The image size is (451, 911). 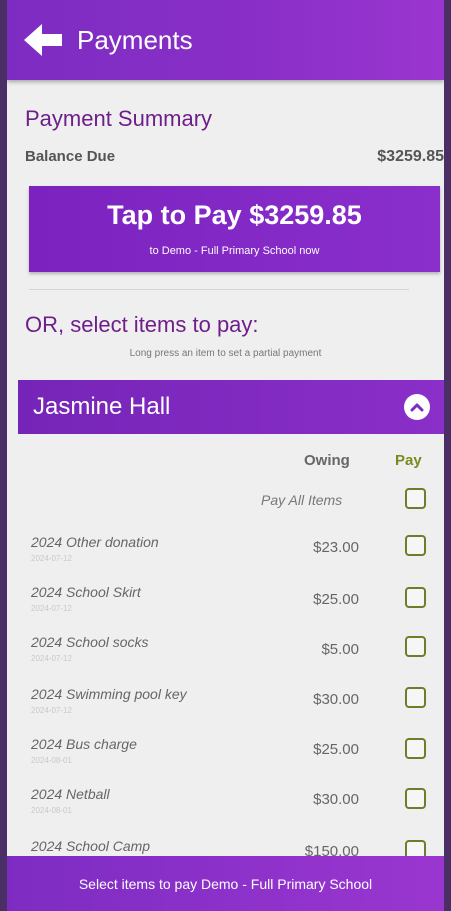 What do you see at coordinates (84, 744) in the screenshot?
I see `item-name: 2024 Bus charge` at bounding box center [84, 744].